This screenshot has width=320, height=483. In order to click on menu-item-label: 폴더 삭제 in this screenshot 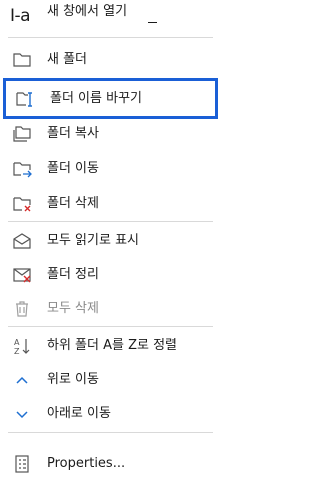, I will do `click(73, 203)`.